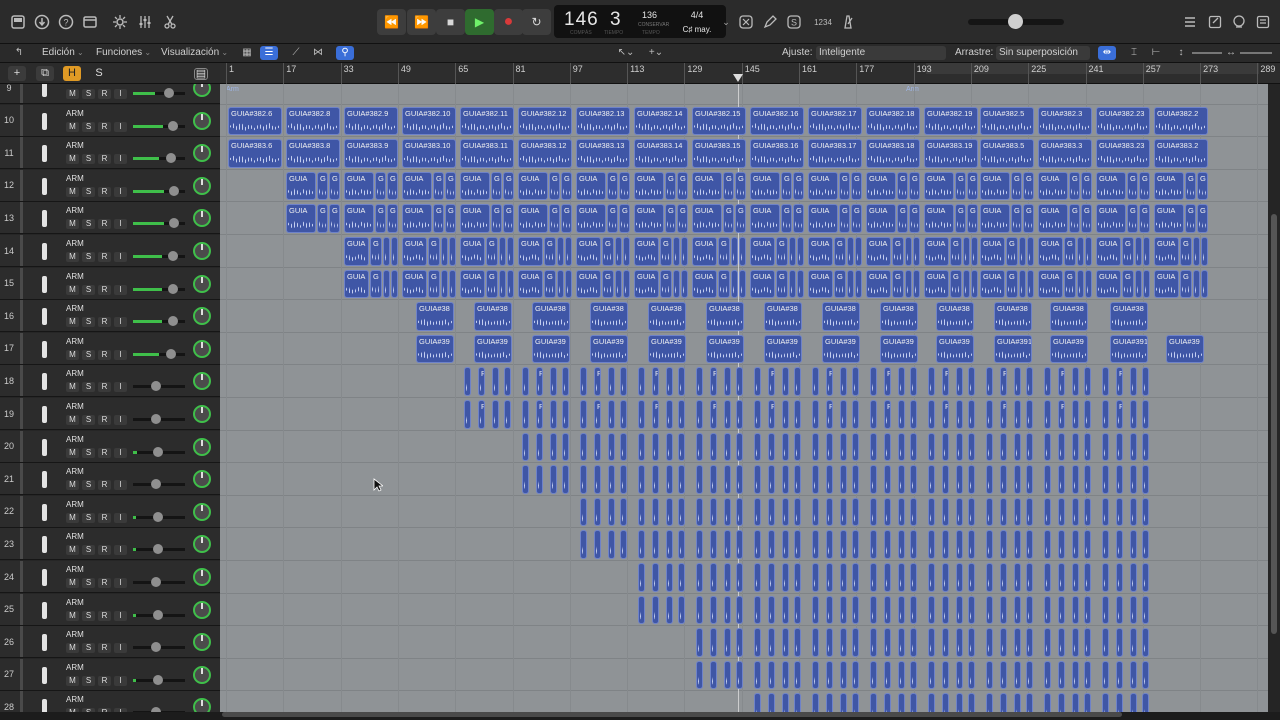 The width and height of the screenshot is (1280, 720). Describe the element at coordinates (1239, 22) in the screenshot. I see `loops-icon` at that location.